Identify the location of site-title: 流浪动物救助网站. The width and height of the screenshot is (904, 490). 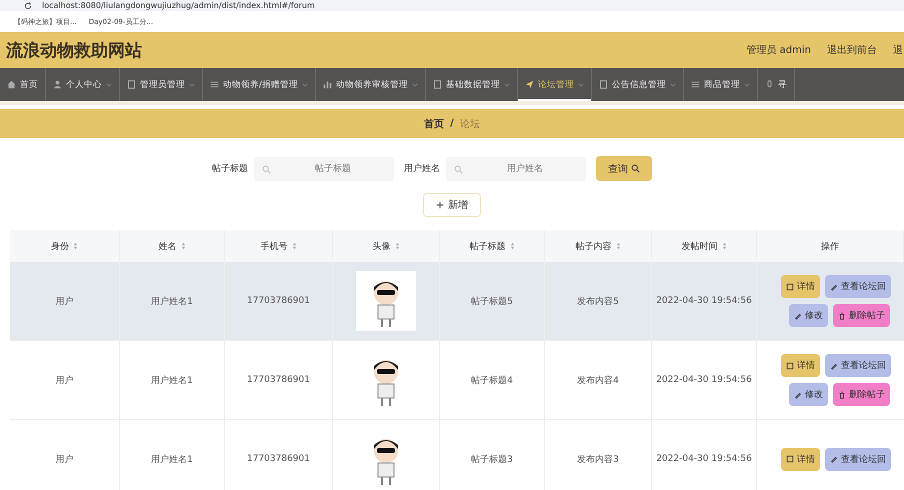
(74, 51).